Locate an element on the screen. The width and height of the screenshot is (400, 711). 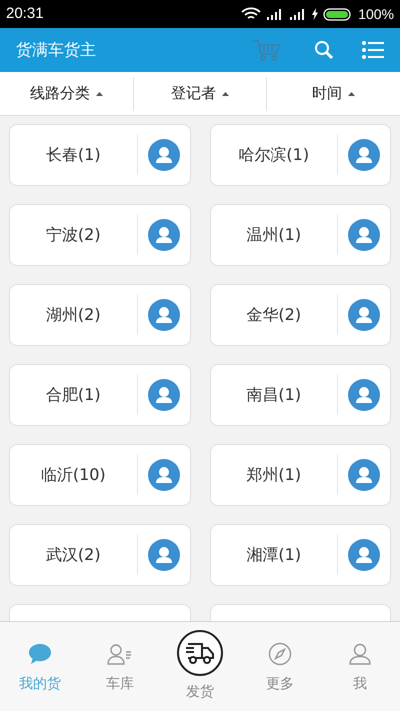
status-time: 20:31 is located at coordinates (25, 14).